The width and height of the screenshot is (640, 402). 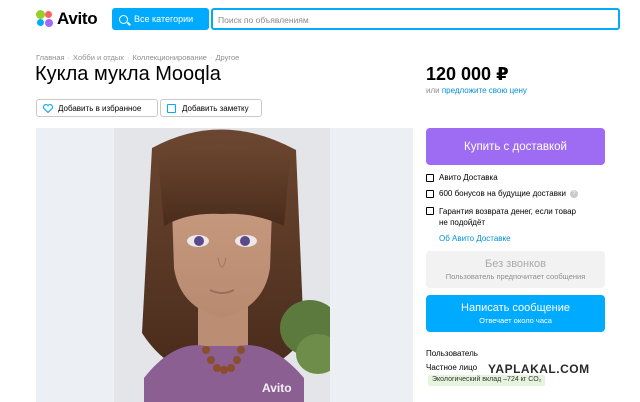 I want to click on write-message-button: Написать сообщение Отвечает около часа, so click(x=515, y=313).